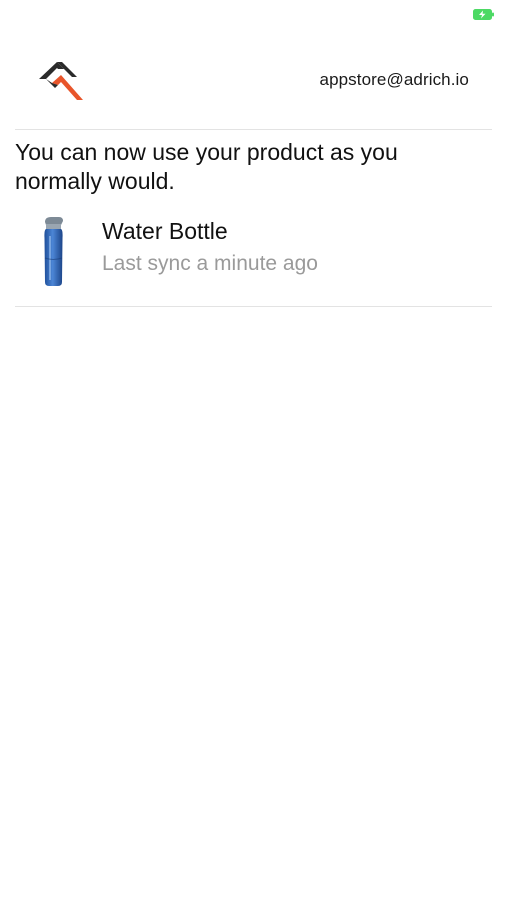 Image resolution: width=507 pixels, height=900 pixels. I want to click on product-sync-status: Last sync a minute ago, so click(210, 263).